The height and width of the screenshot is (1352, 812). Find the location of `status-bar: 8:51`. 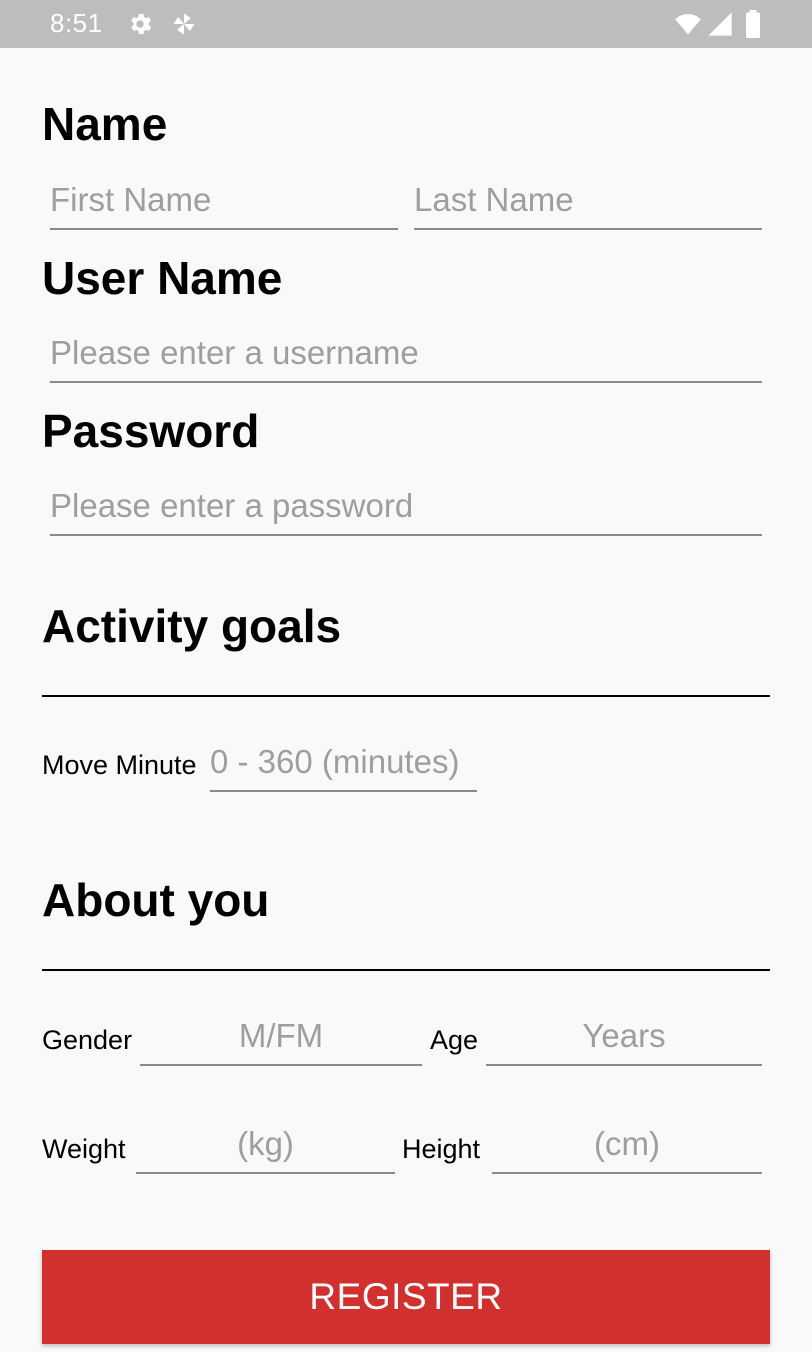

status-bar: 8:51 is located at coordinates (406, 24).